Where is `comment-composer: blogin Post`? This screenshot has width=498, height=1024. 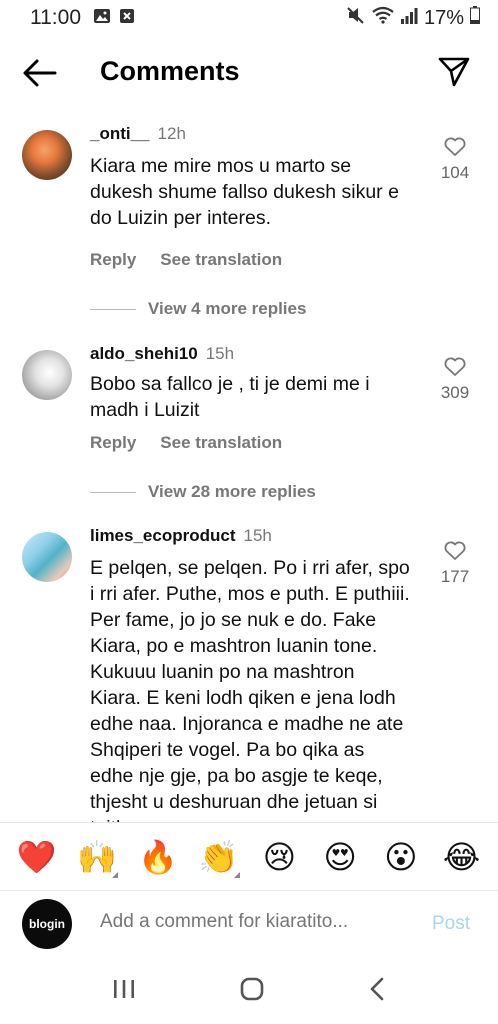
comment-composer: blogin Post is located at coordinates (249, 924).